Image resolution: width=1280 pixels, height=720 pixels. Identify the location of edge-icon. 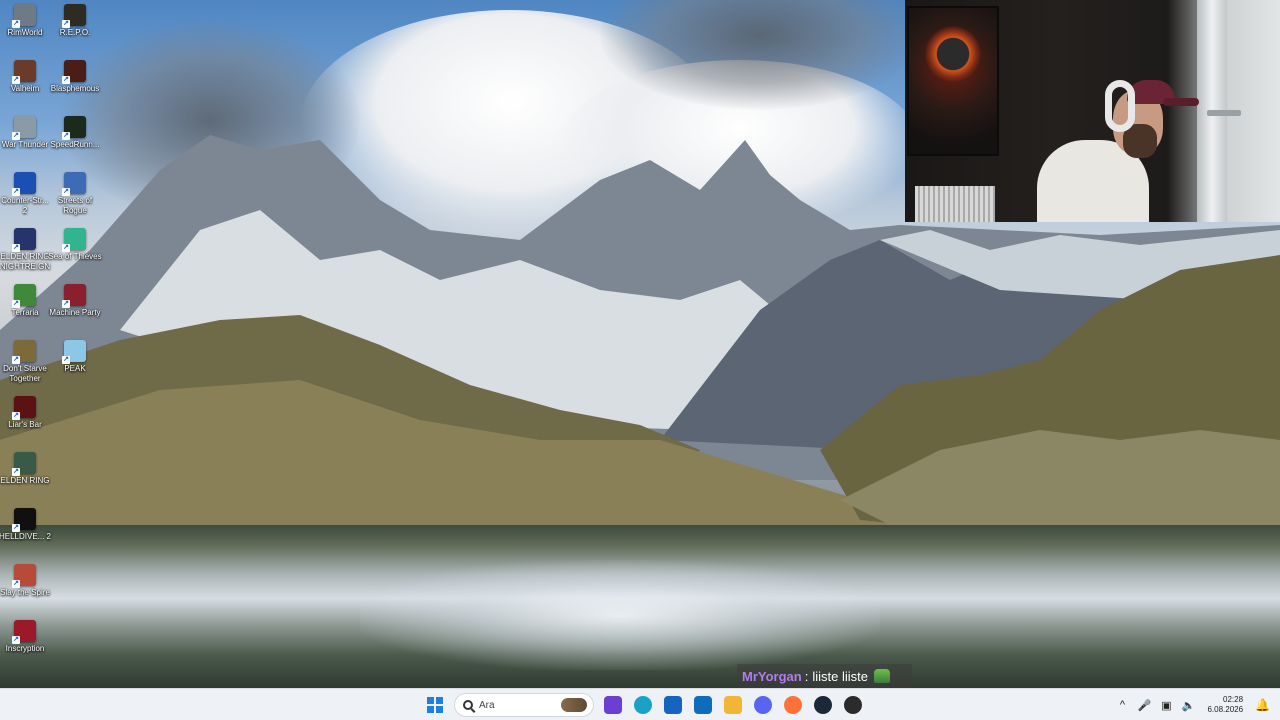
(643, 705).